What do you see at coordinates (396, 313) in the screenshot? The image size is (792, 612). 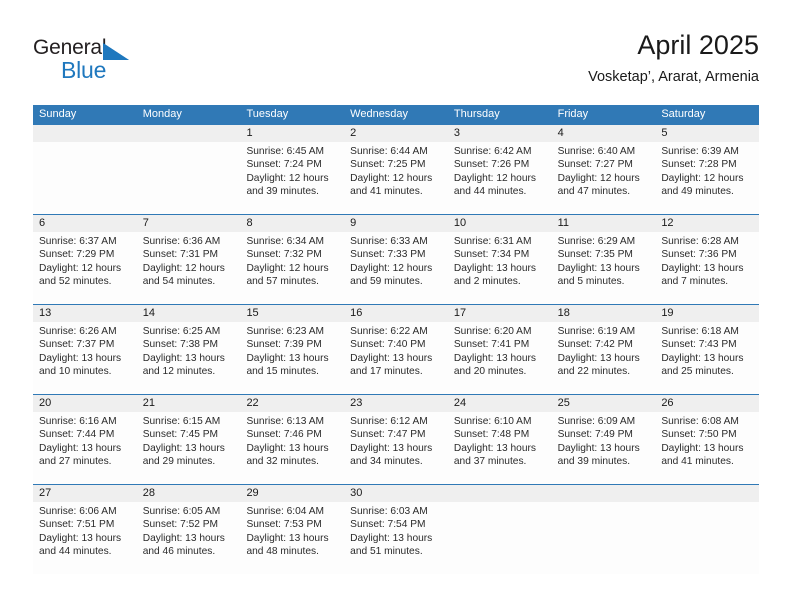 I see `day-number: 16` at bounding box center [396, 313].